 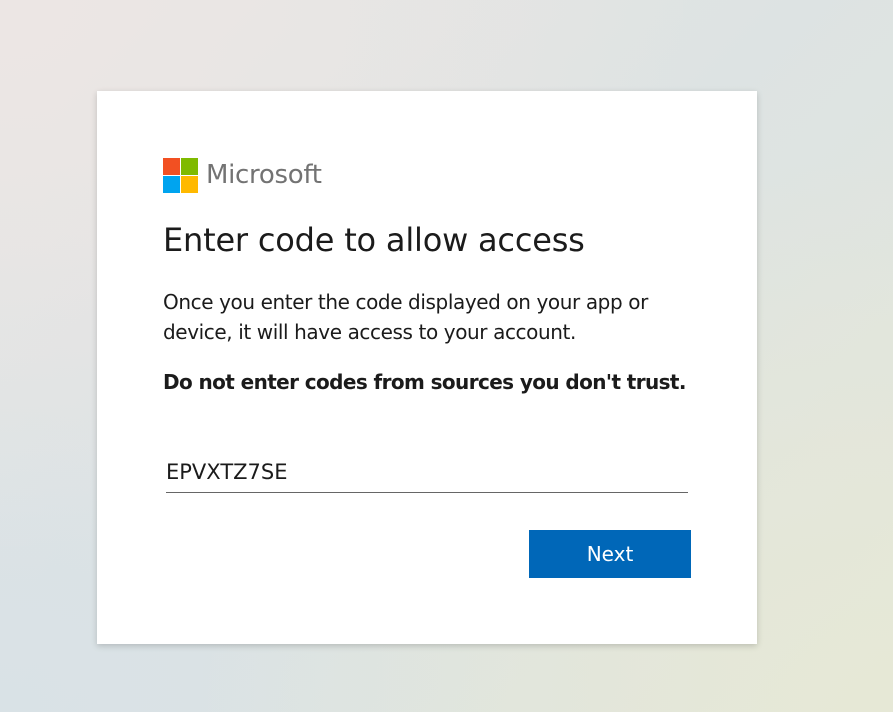 What do you see at coordinates (264, 175) in the screenshot?
I see `brand-name: Microsoft` at bounding box center [264, 175].